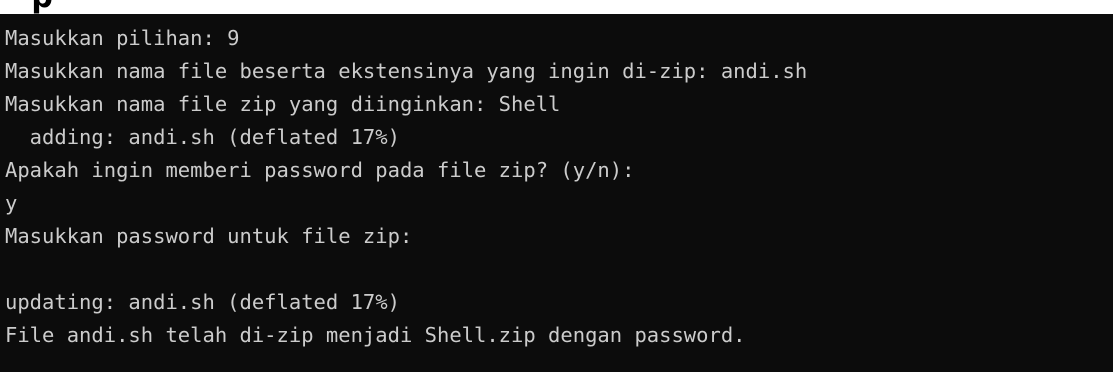 The image size is (1113, 372). I want to click on cropped-heading-fragment-icon: p, so click(26, 7).